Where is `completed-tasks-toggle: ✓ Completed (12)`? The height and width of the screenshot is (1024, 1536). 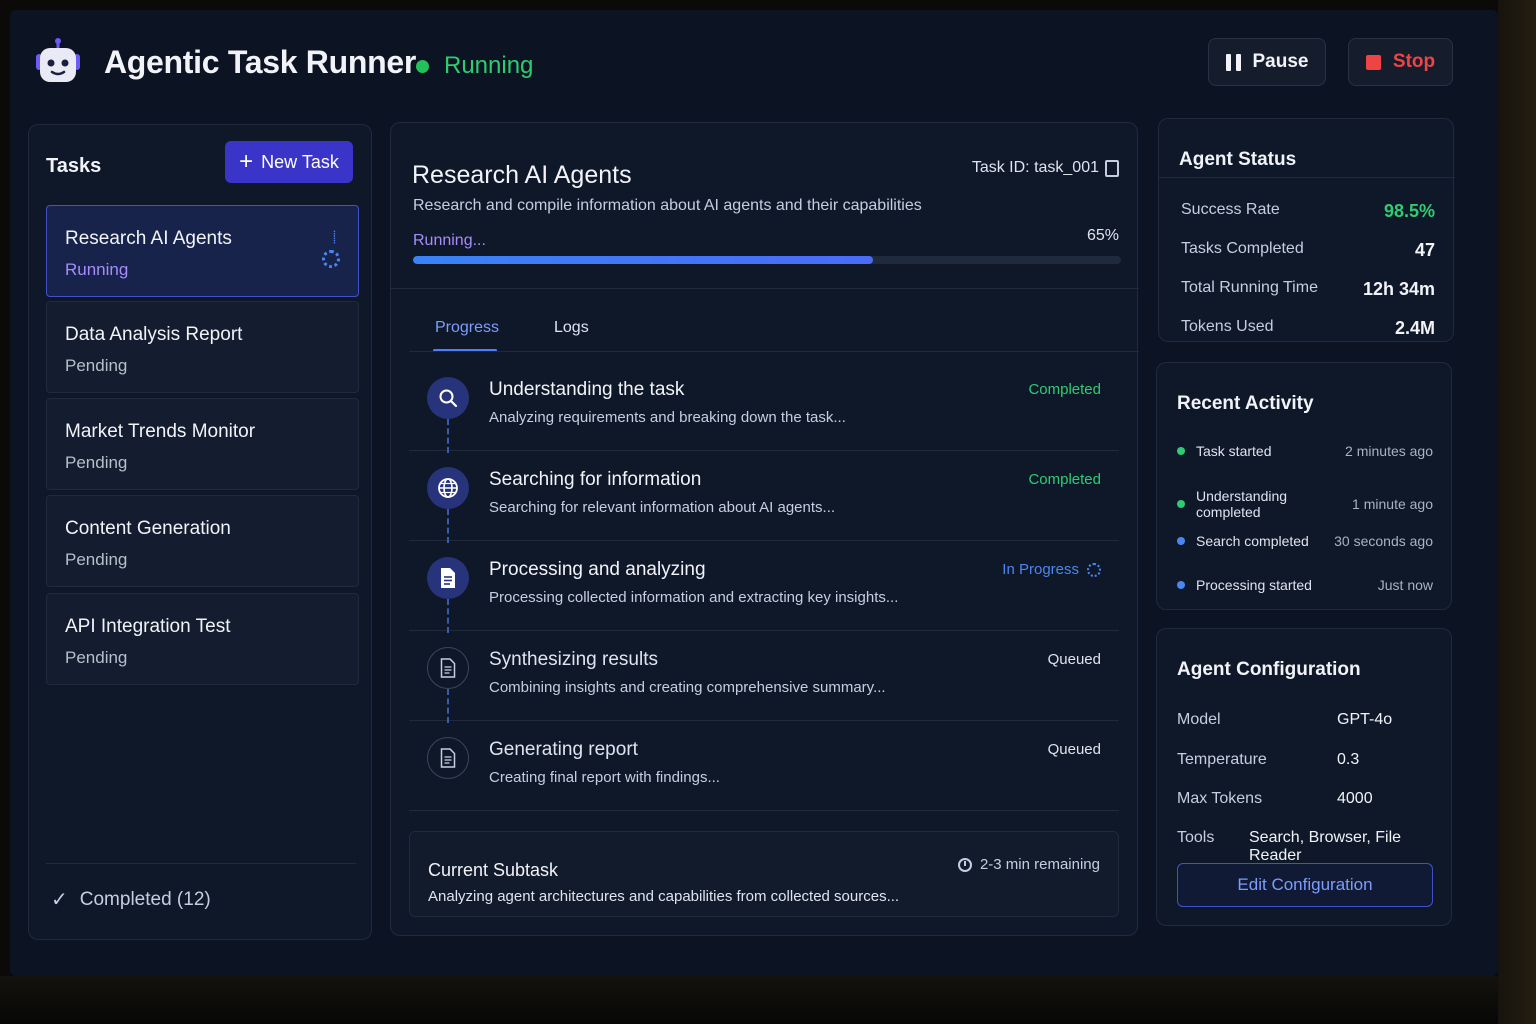 completed-tasks-toggle: ✓ Completed (12) is located at coordinates (131, 899).